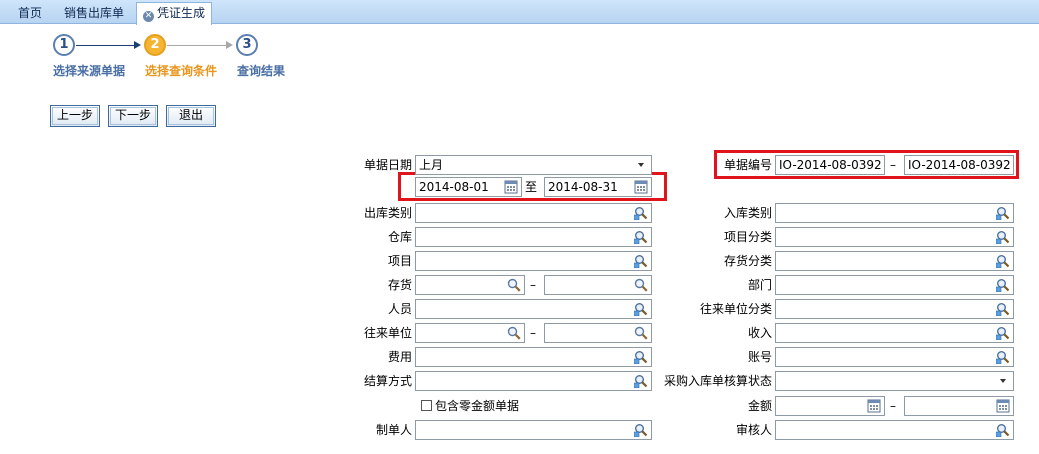 Image resolution: width=1039 pixels, height=454 pixels. I want to click on project-class-input, so click(894, 237).